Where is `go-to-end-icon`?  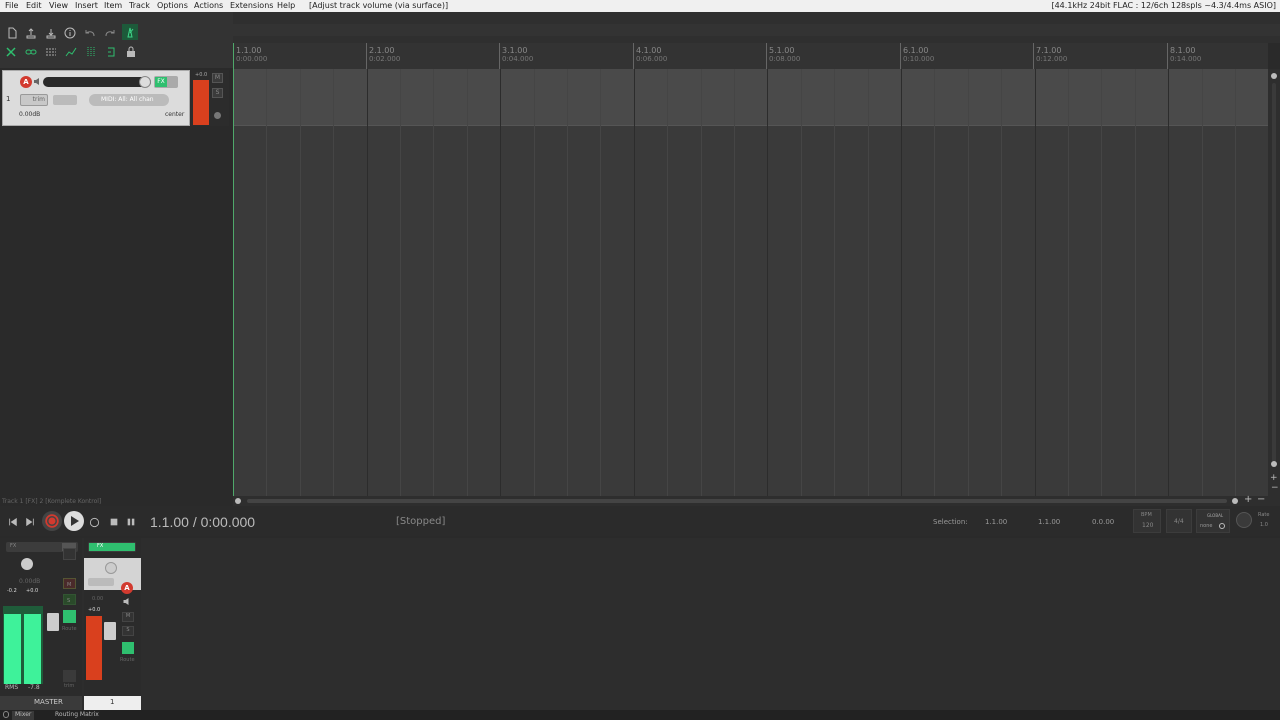
go-to-end-icon is located at coordinates (30, 522).